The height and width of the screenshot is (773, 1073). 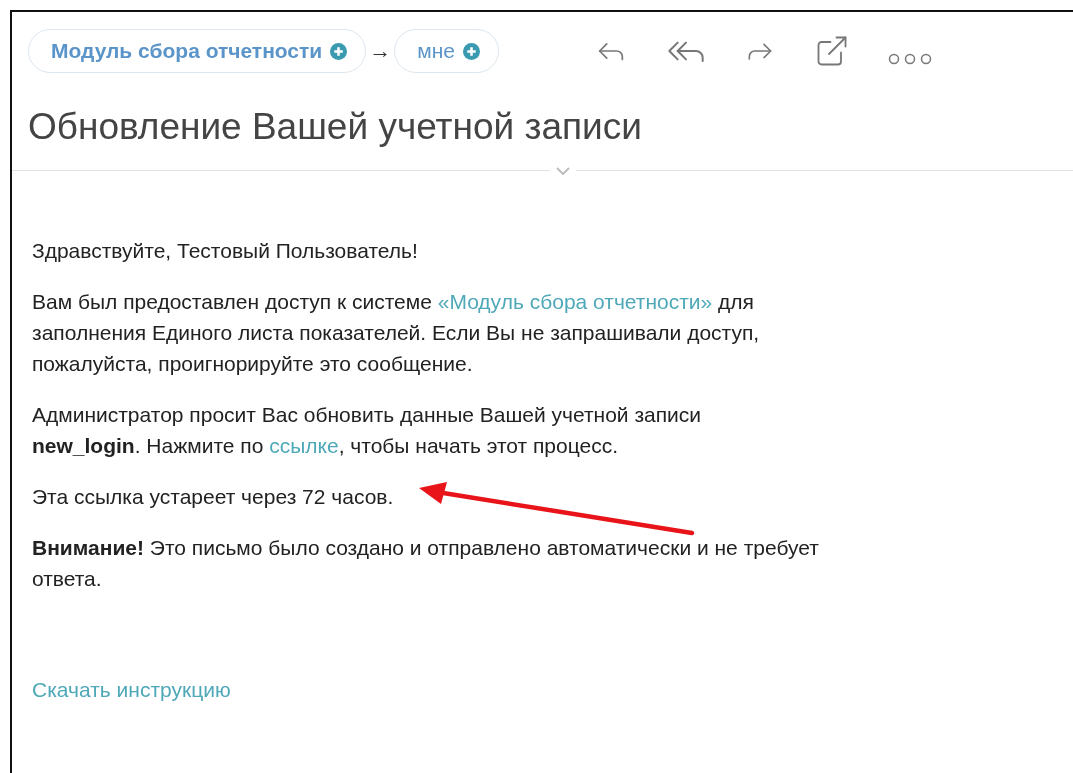 What do you see at coordinates (909, 59) in the screenshot?
I see `more-icon` at bounding box center [909, 59].